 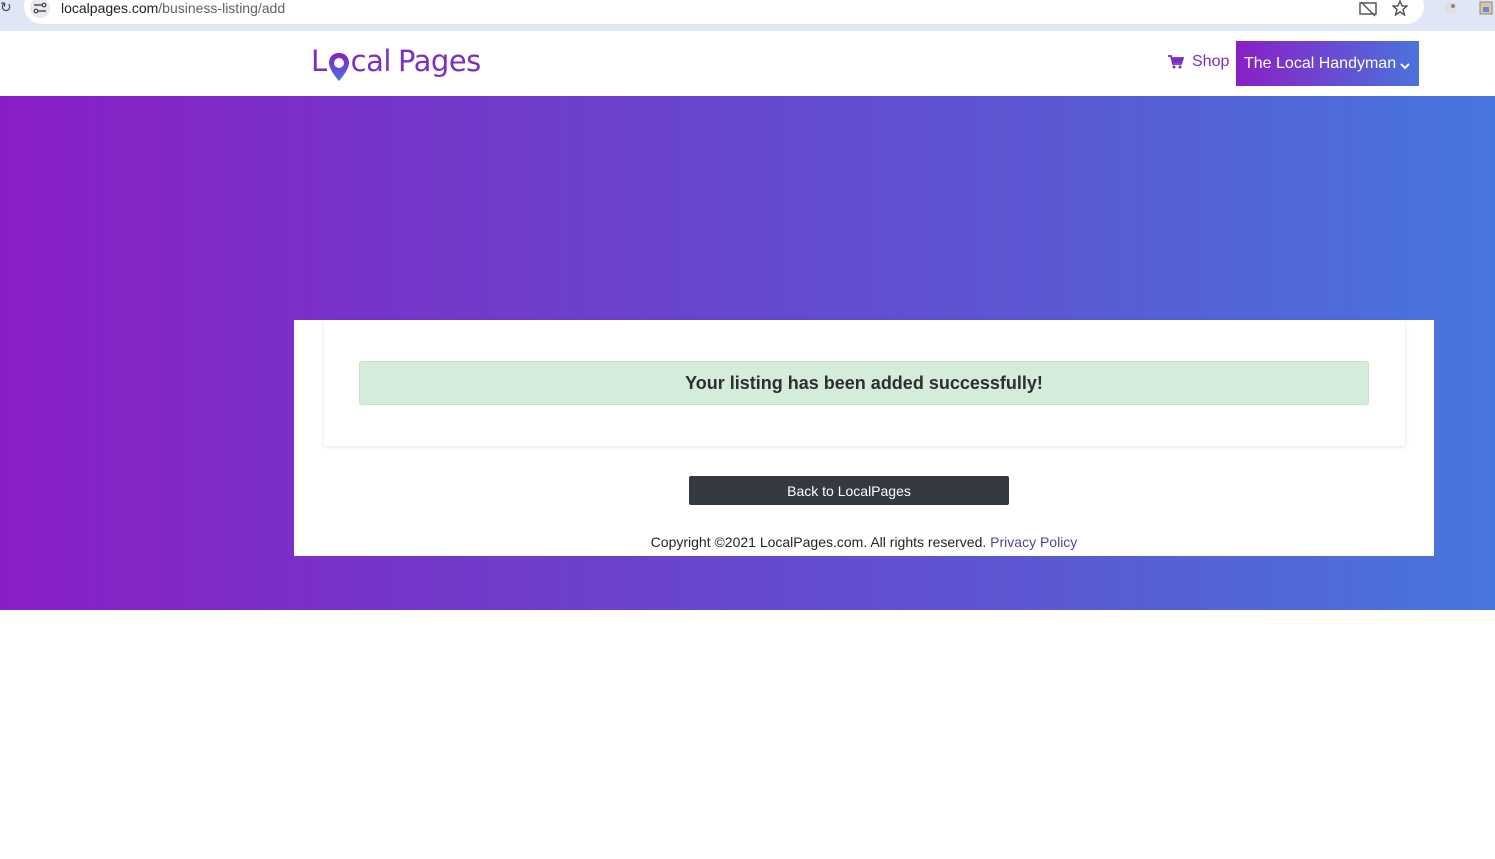 I want to click on shop-link: Shop, so click(x=1198, y=62).